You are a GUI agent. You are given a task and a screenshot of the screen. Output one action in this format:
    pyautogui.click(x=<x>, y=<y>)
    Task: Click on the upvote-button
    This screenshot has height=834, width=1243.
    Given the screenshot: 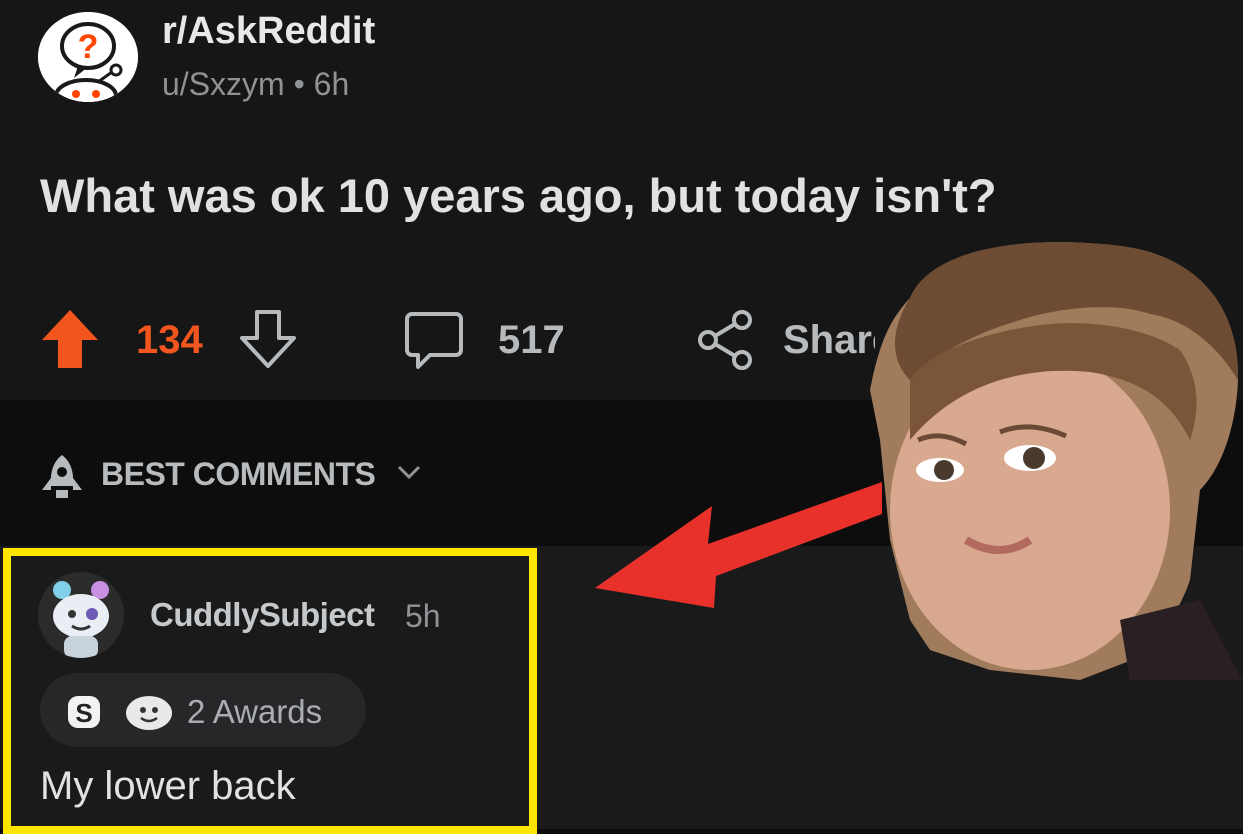 What is the action you would take?
    pyautogui.click(x=70, y=341)
    